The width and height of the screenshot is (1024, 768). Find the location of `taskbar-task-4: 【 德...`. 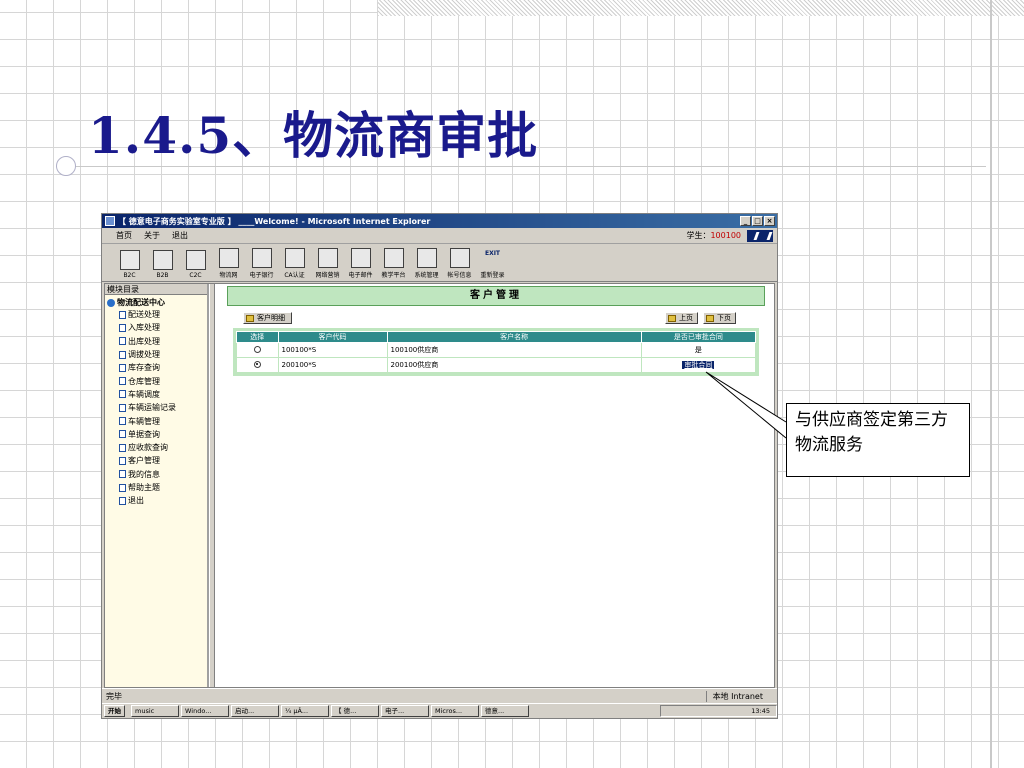

taskbar-task-4: 【 德... is located at coordinates (355, 711).